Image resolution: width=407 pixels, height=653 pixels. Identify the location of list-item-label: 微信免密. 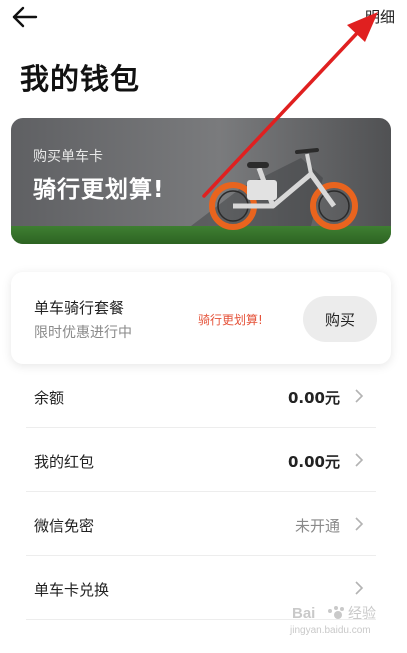
(64, 526).